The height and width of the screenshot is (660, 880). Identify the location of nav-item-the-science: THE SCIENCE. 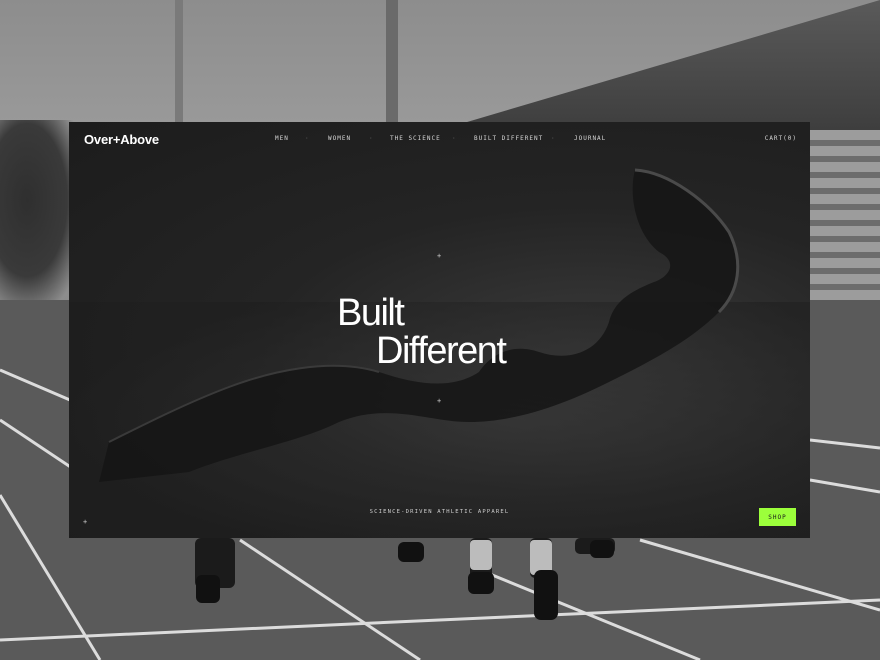
(415, 138).